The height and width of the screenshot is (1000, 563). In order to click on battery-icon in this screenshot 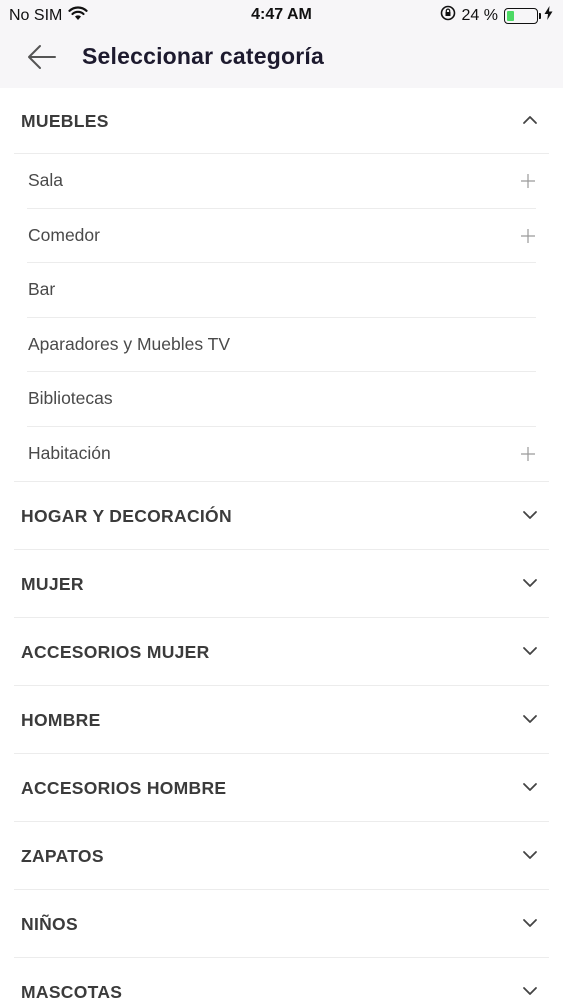, I will do `click(522, 15)`.